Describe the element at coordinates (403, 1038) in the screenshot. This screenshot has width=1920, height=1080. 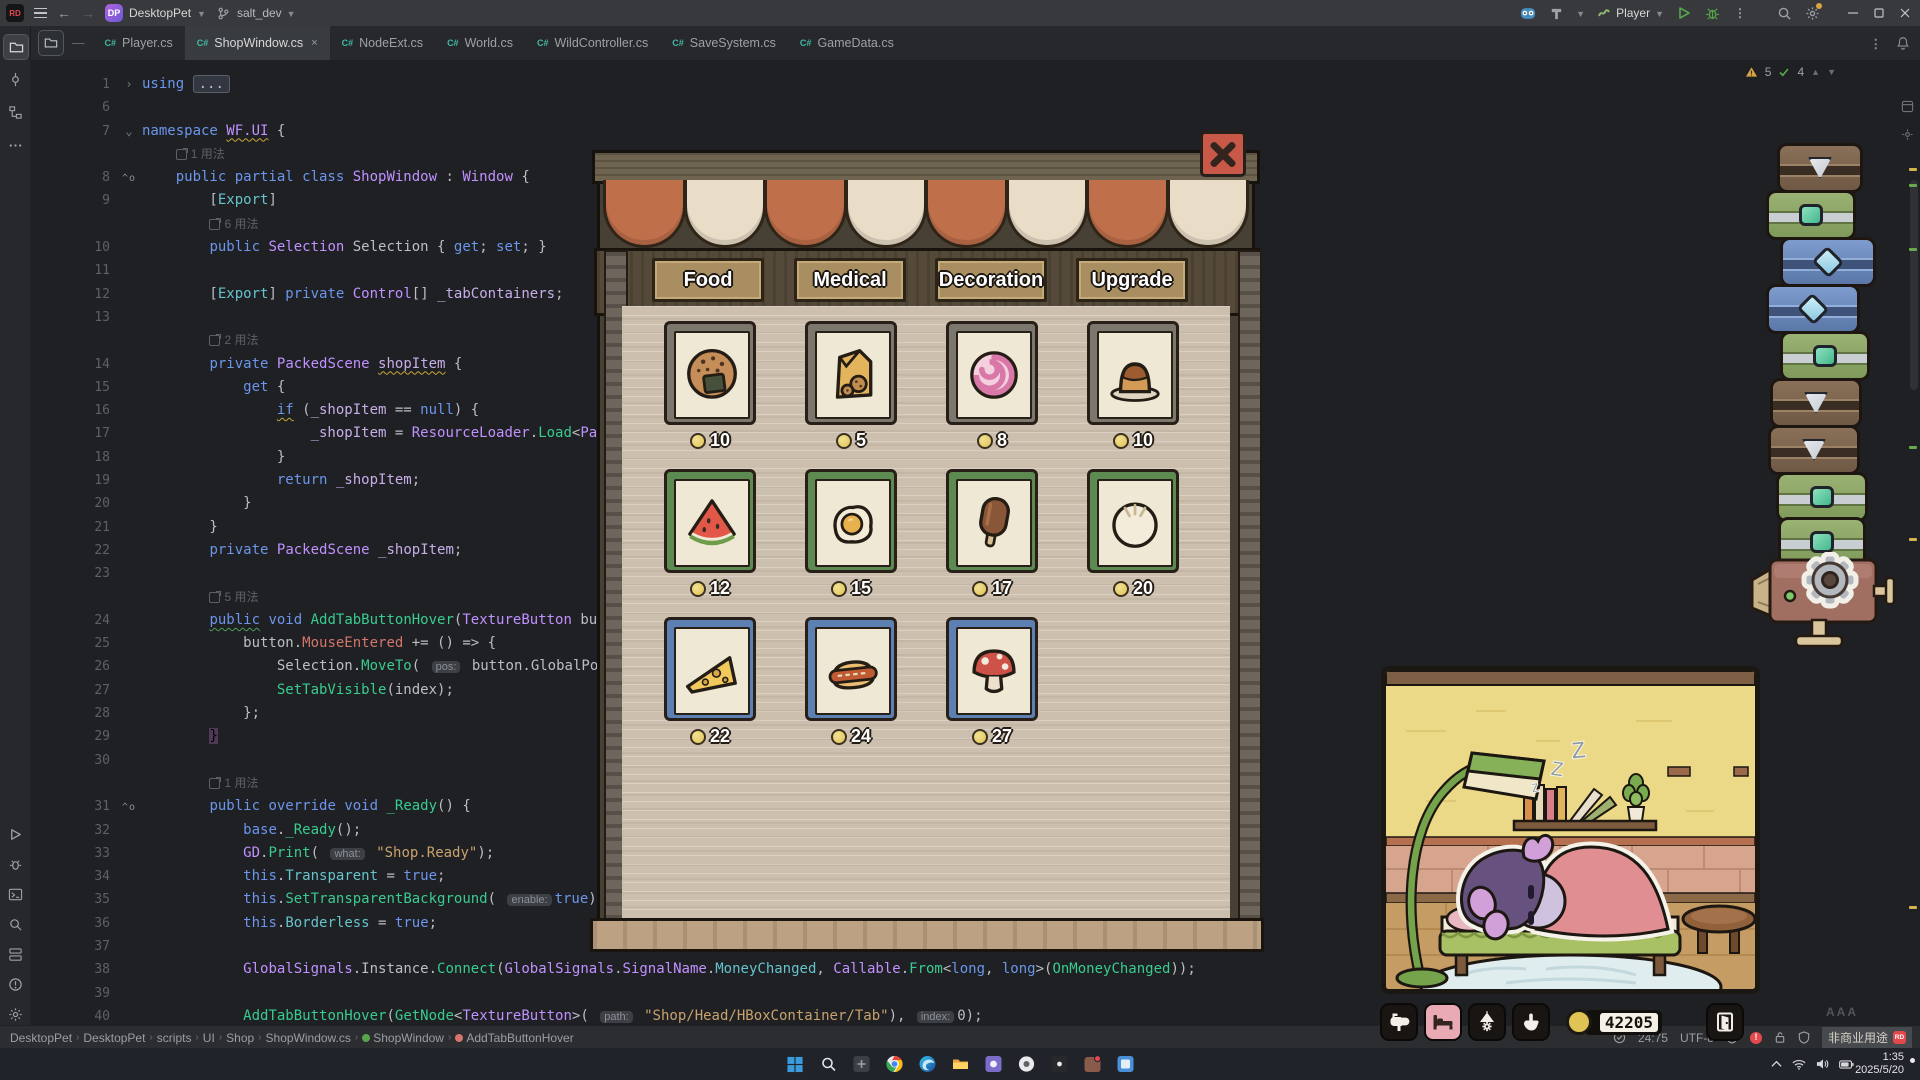
I see `breadcrumb-item: ShopWindow` at that location.